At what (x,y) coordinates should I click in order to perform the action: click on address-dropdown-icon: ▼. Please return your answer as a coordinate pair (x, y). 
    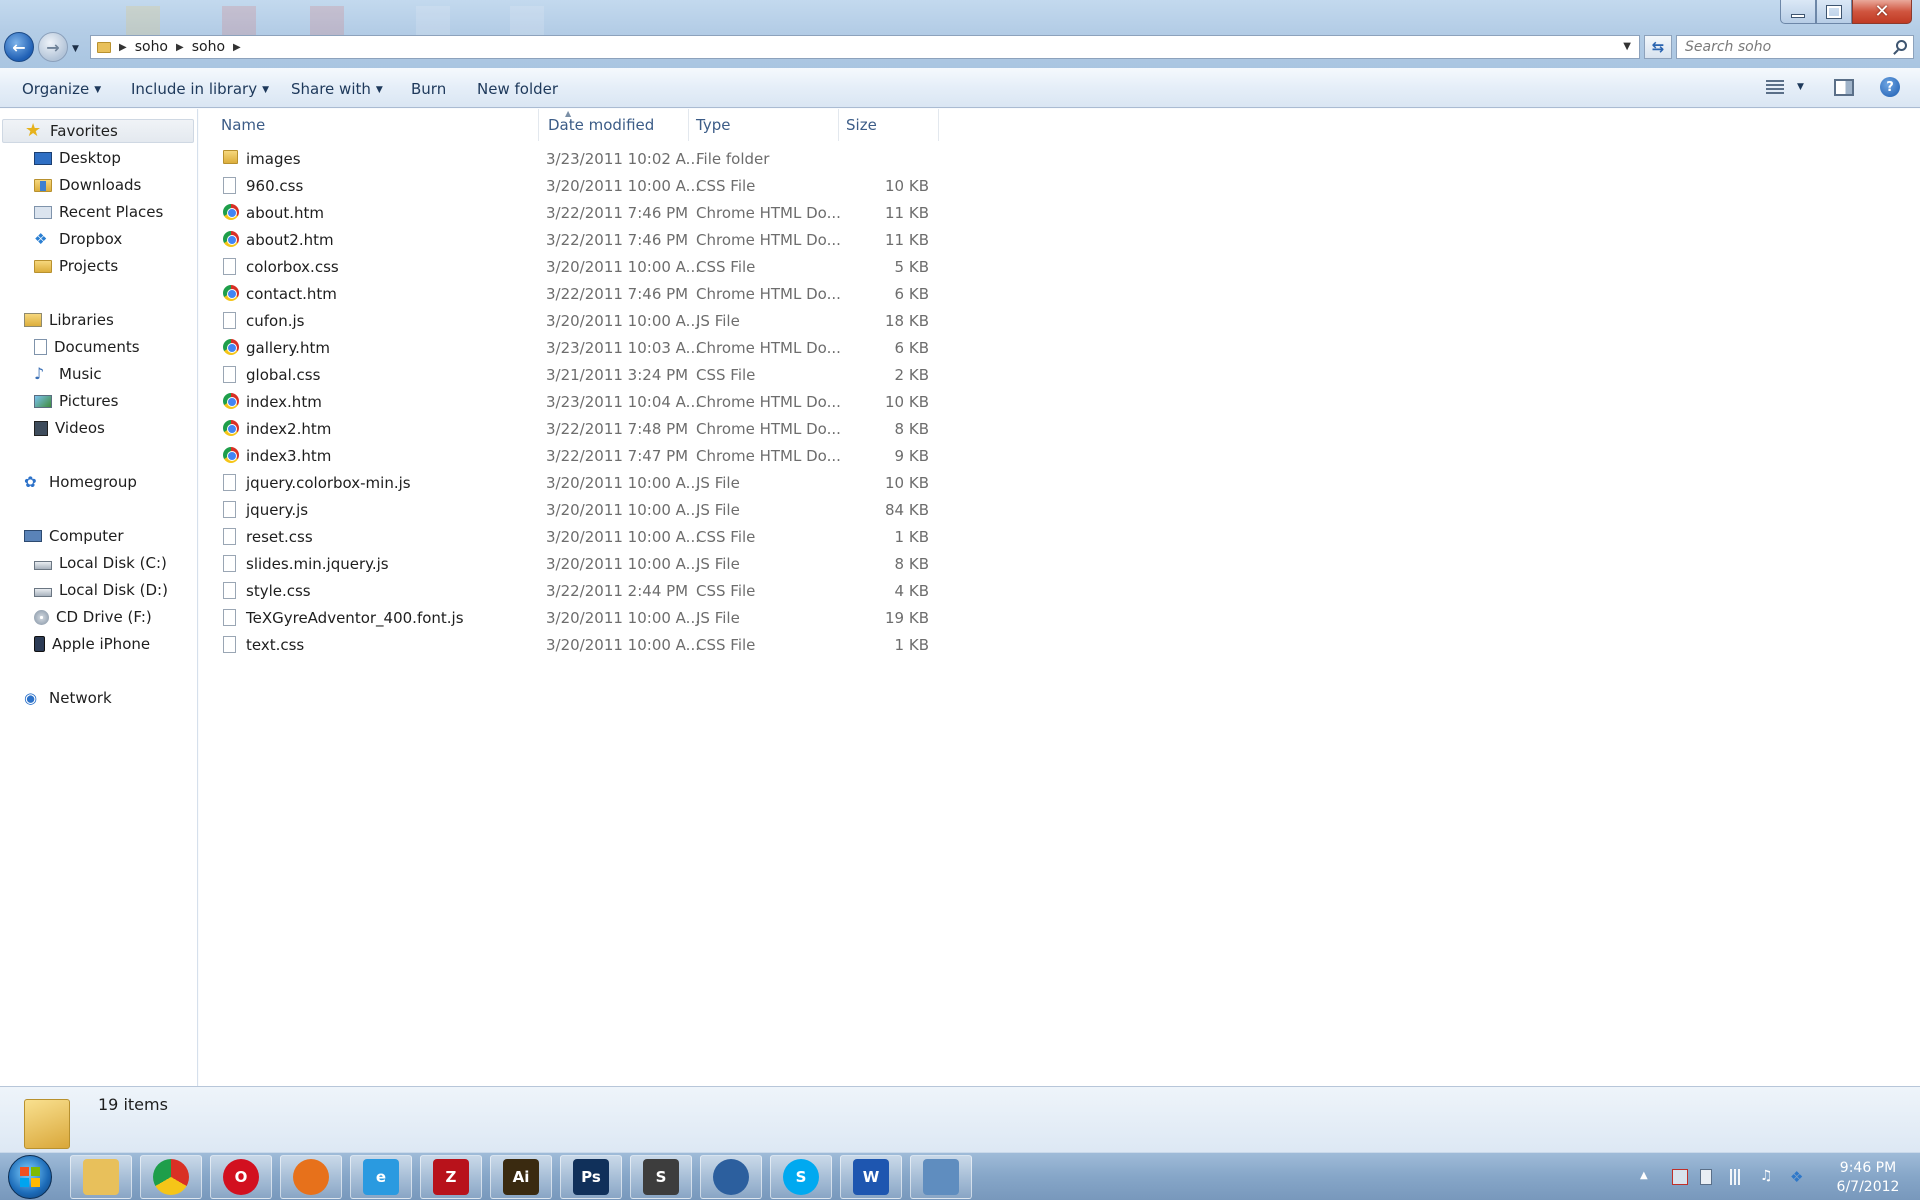
    Looking at the image, I should click on (1627, 46).